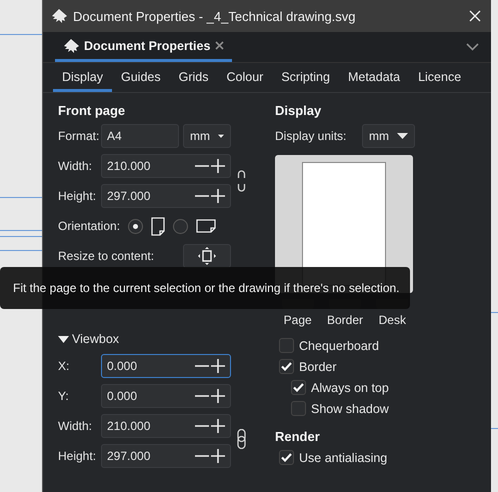 Image resolution: width=498 pixels, height=492 pixels. What do you see at coordinates (298, 111) in the screenshot?
I see `section-heading: Display` at bounding box center [298, 111].